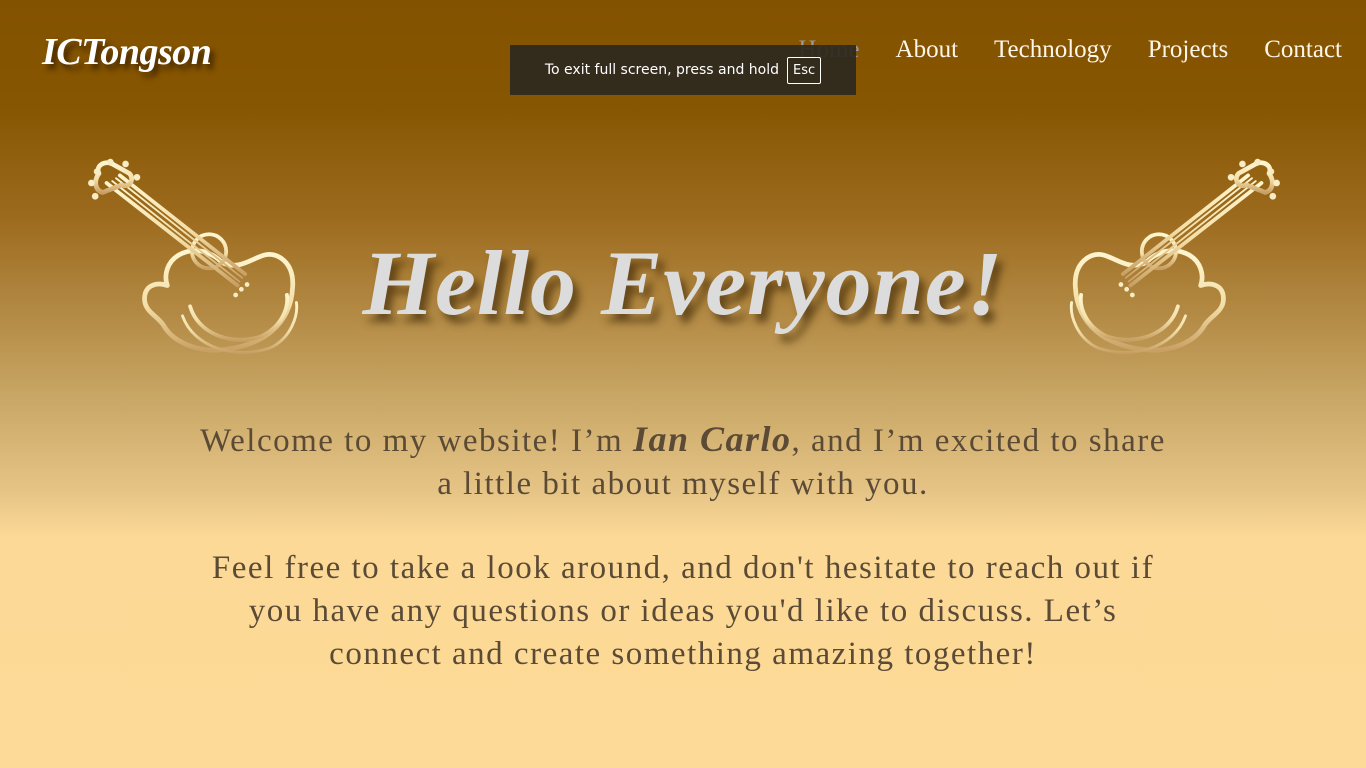 The image size is (1366, 768). I want to click on welcome-text-start: Welcome to my website! I’m, so click(416, 441).